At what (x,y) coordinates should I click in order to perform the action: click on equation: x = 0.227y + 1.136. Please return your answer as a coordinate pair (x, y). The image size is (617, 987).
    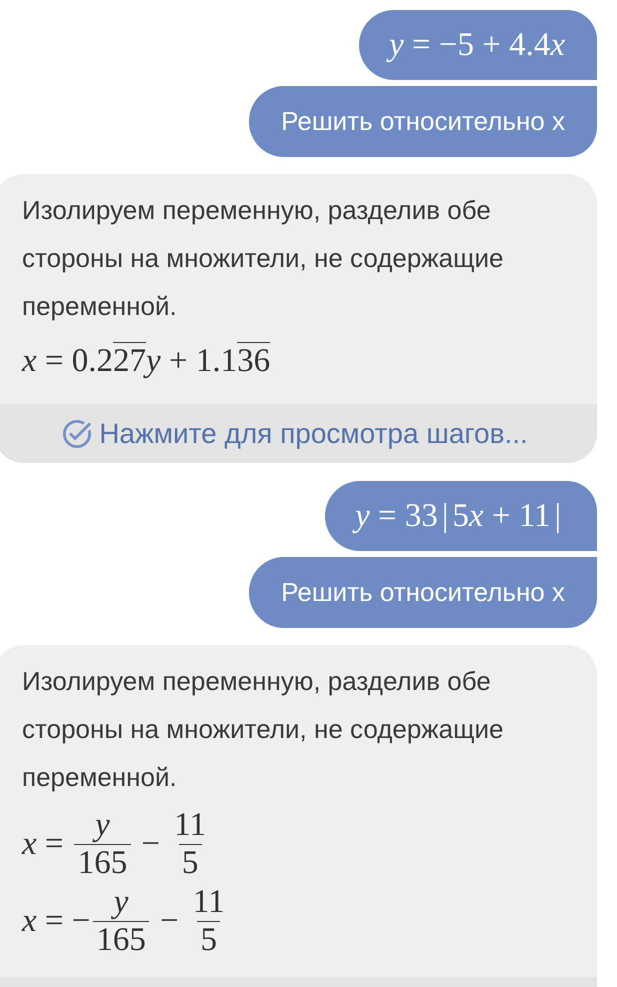
    Looking at the image, I should click on (146, 361).